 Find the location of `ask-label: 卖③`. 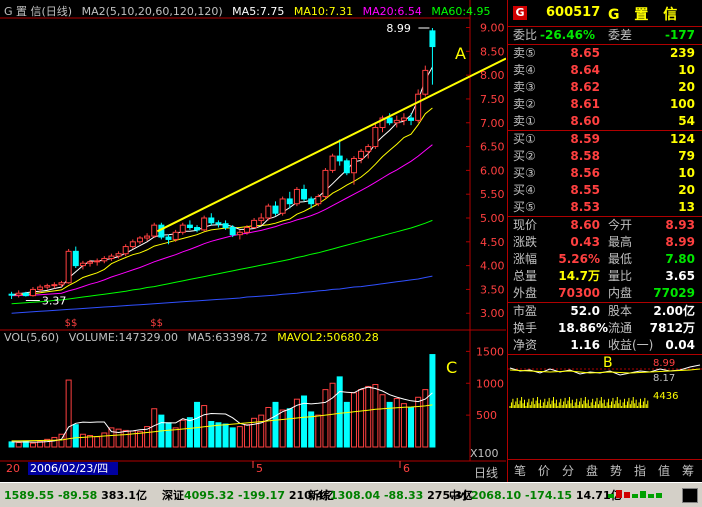

ask-label: 卖③ is located at coordinates (524, 87).